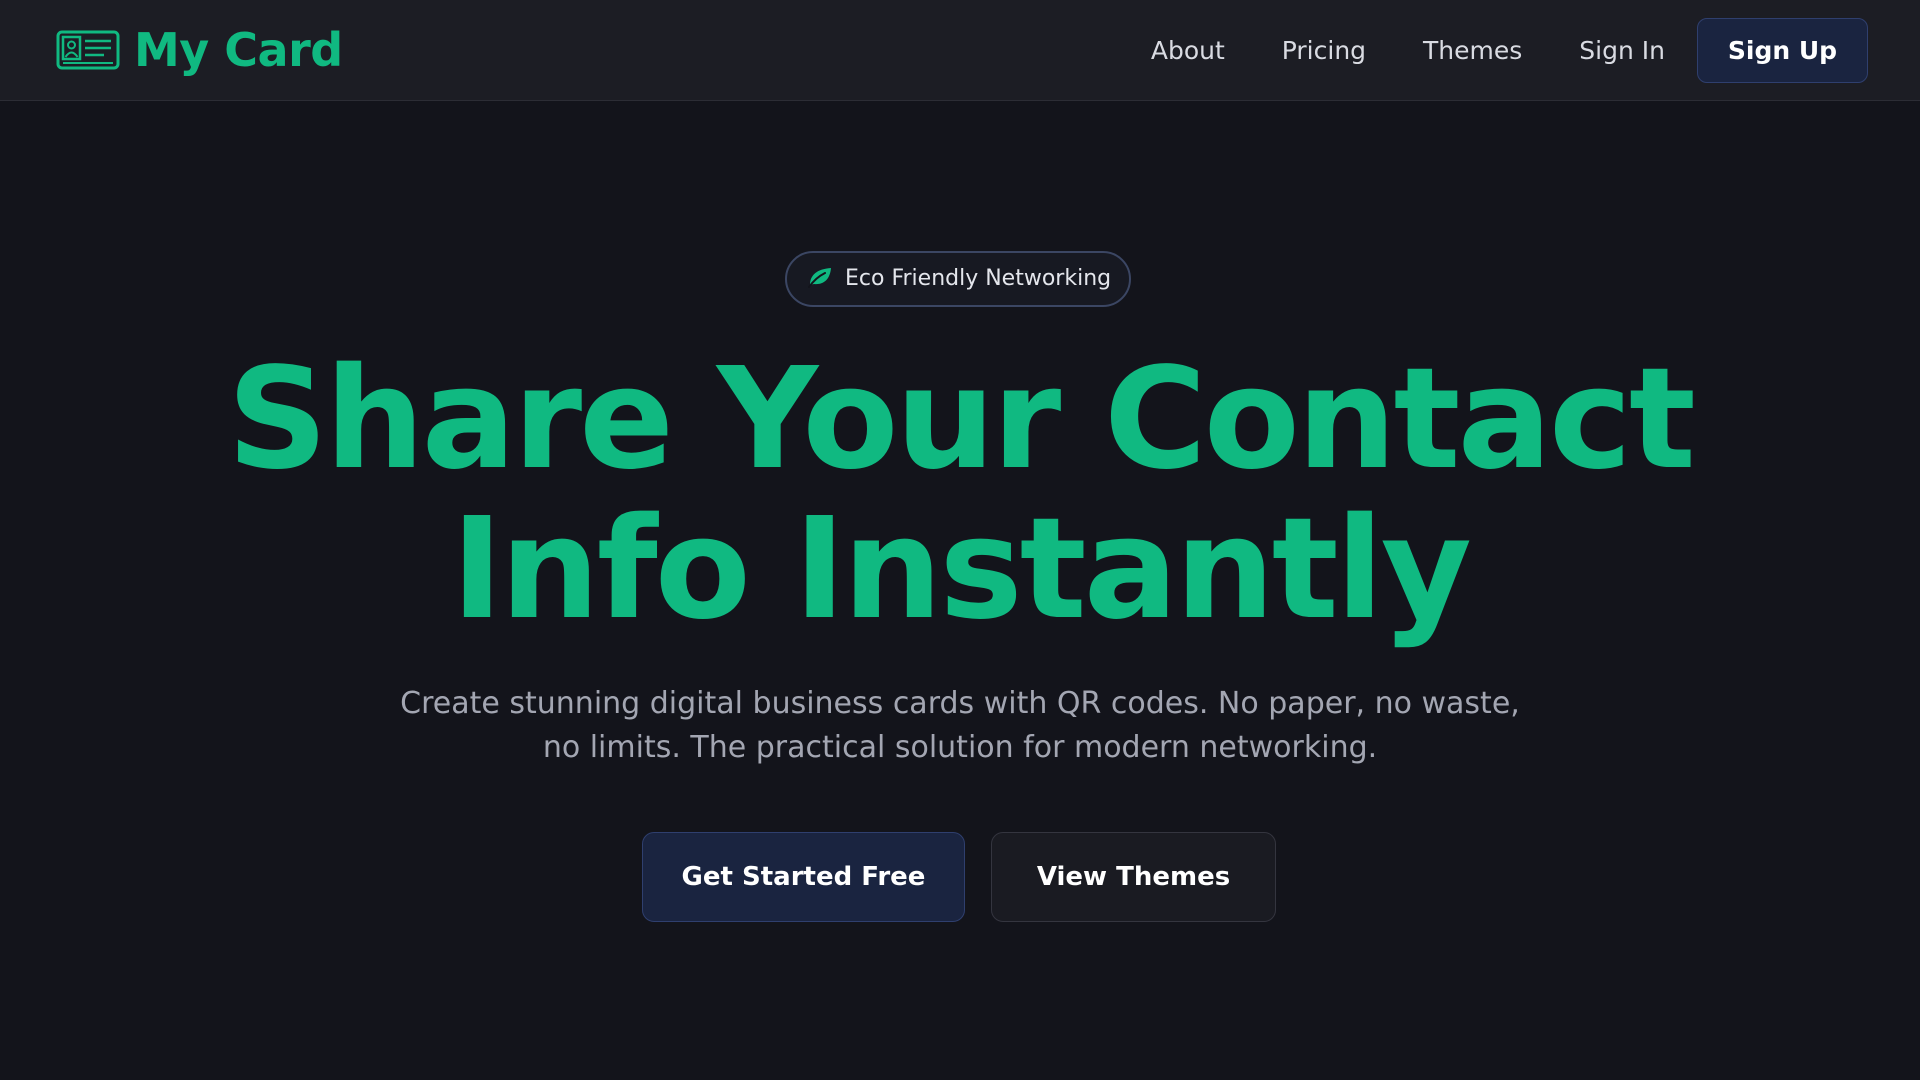  What do you see at coordinates (88, 50) in the screenshot?
I see `id-card-icon` at bounding box center [88, 50].